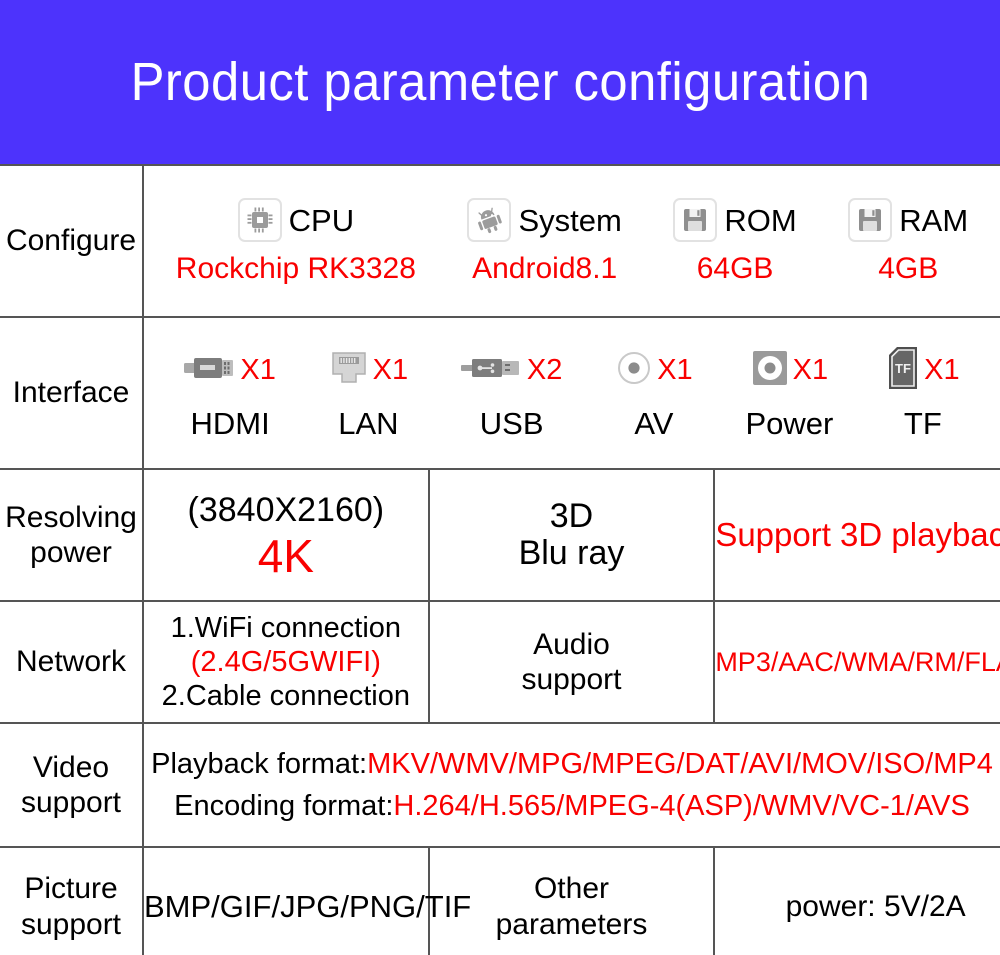  I want to click on interface-qty-usb: X2, so click(544, 370).